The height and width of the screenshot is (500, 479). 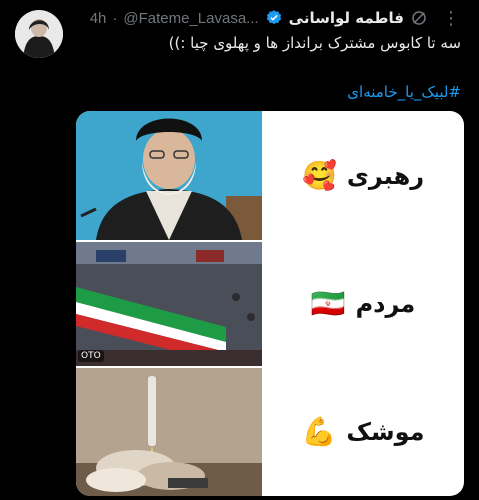 What do you see at coordinates (98, 18) in the screenshot?
I see `post-time: 4h` at bounding box center [98, 18].